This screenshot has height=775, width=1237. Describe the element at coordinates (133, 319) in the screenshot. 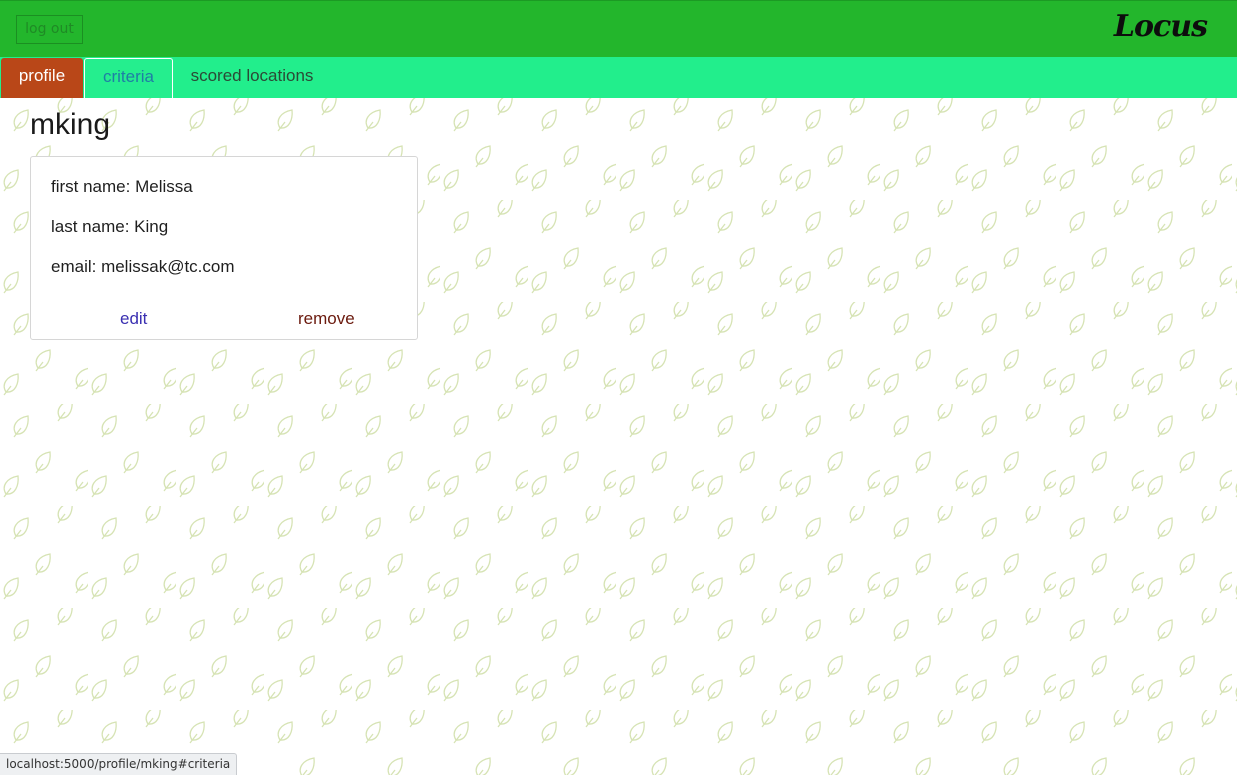

I see `edit-button: edit` at that location.